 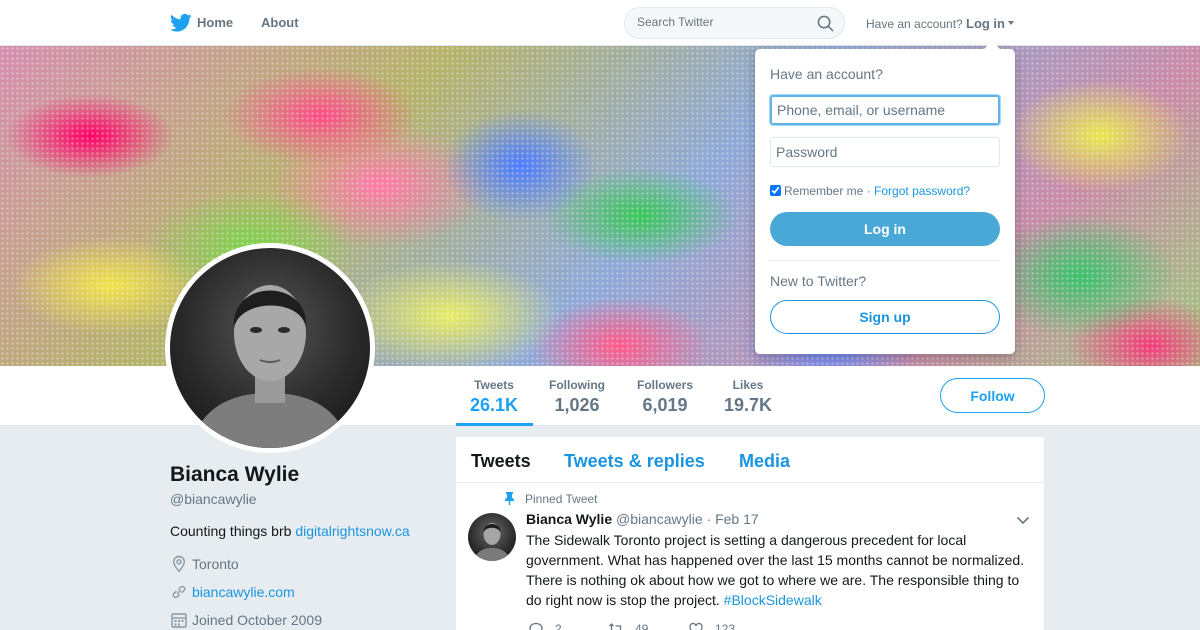 I want to click on top-navigation: Home About Have an account? Log in, so click(x=600, y=23).